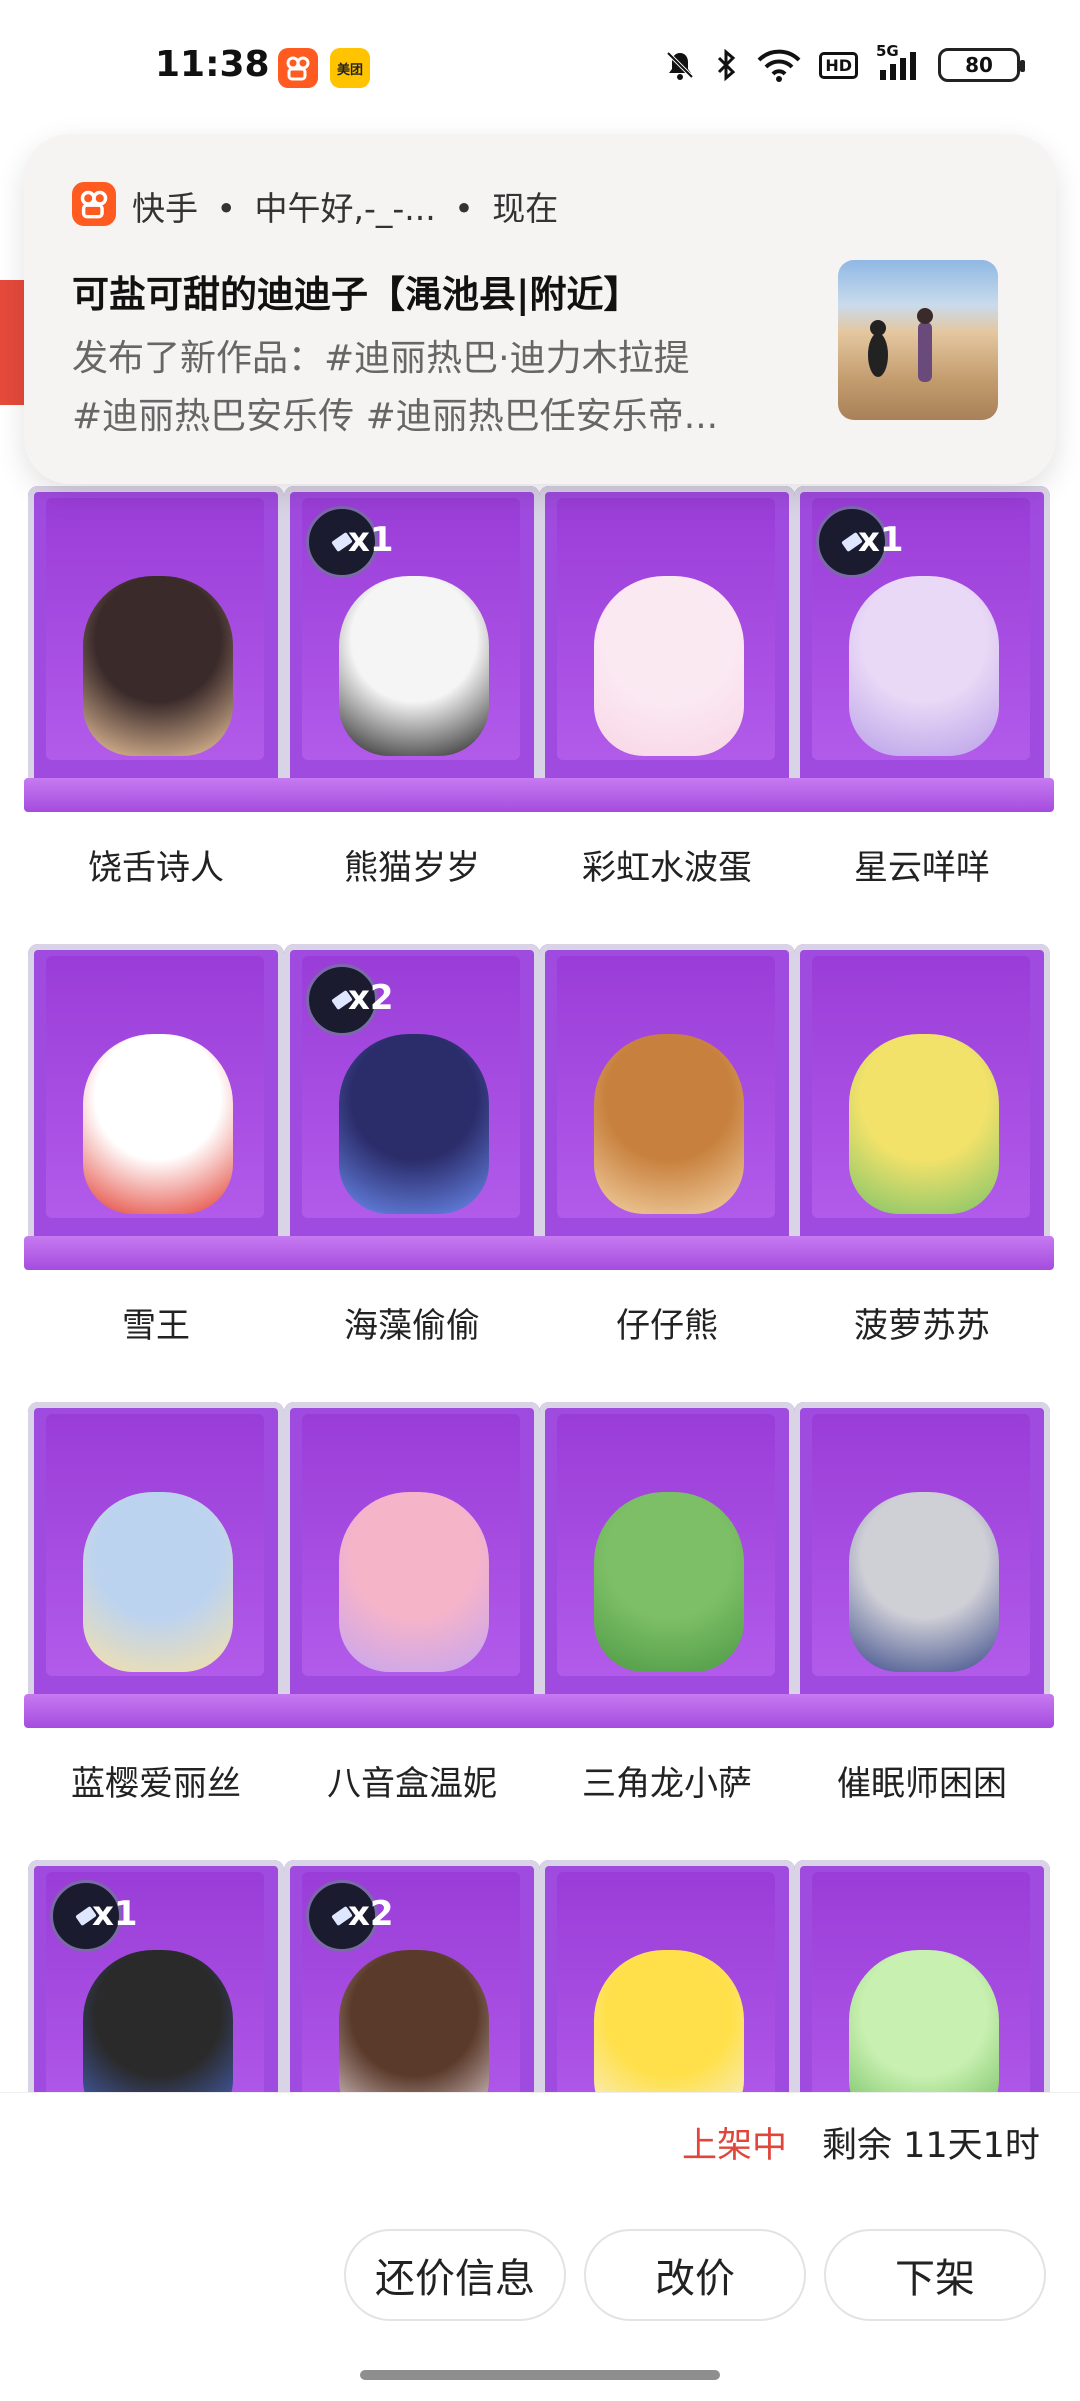  What do you see at coordinates (887, 51) in the screenshot?
I see `signal-label: 5G` at bounding box center [887, 51].